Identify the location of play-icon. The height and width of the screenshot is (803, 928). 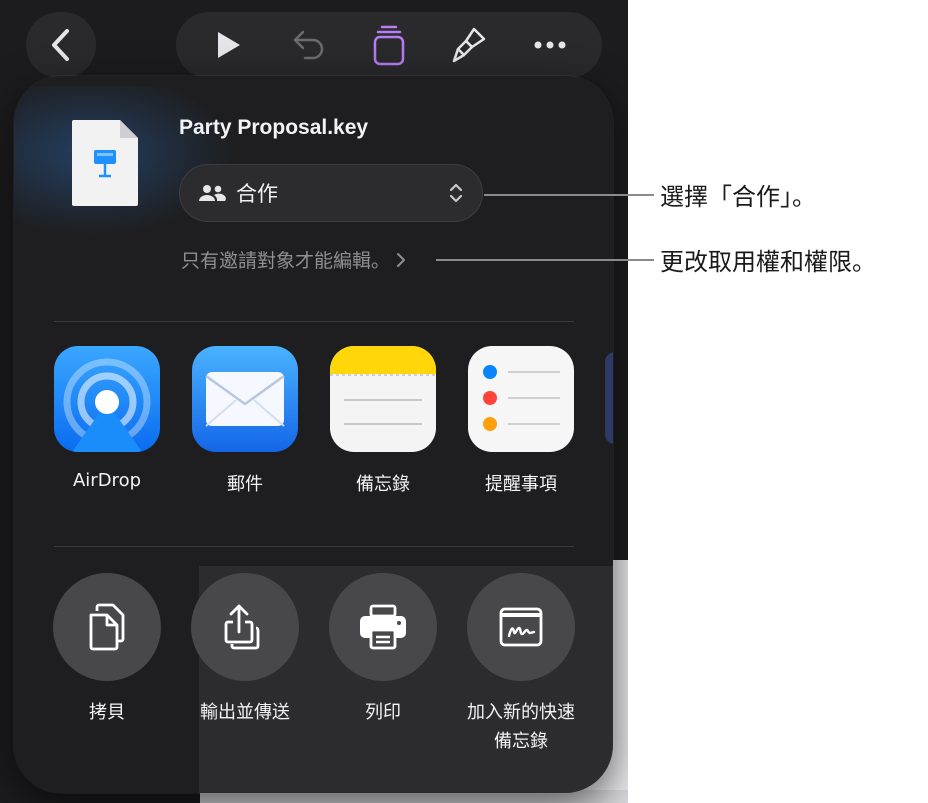
(229, 45).